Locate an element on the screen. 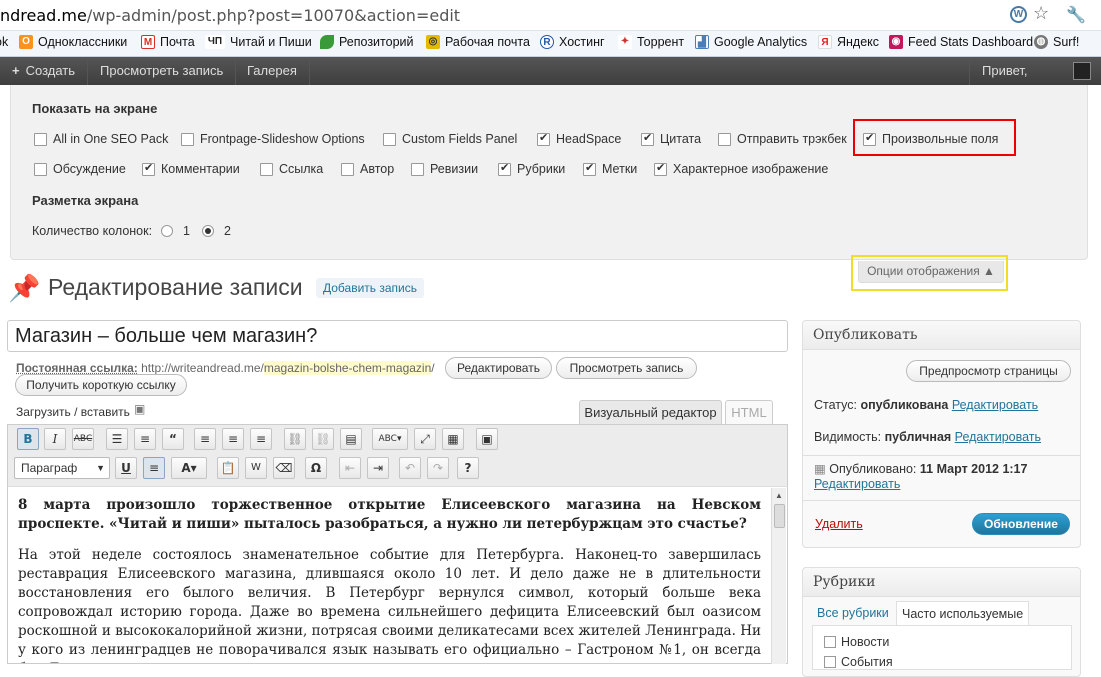 The width and height of the screenshot is (1101, 677). indent-icon: ⇥ is located at coordinates (378, 468).